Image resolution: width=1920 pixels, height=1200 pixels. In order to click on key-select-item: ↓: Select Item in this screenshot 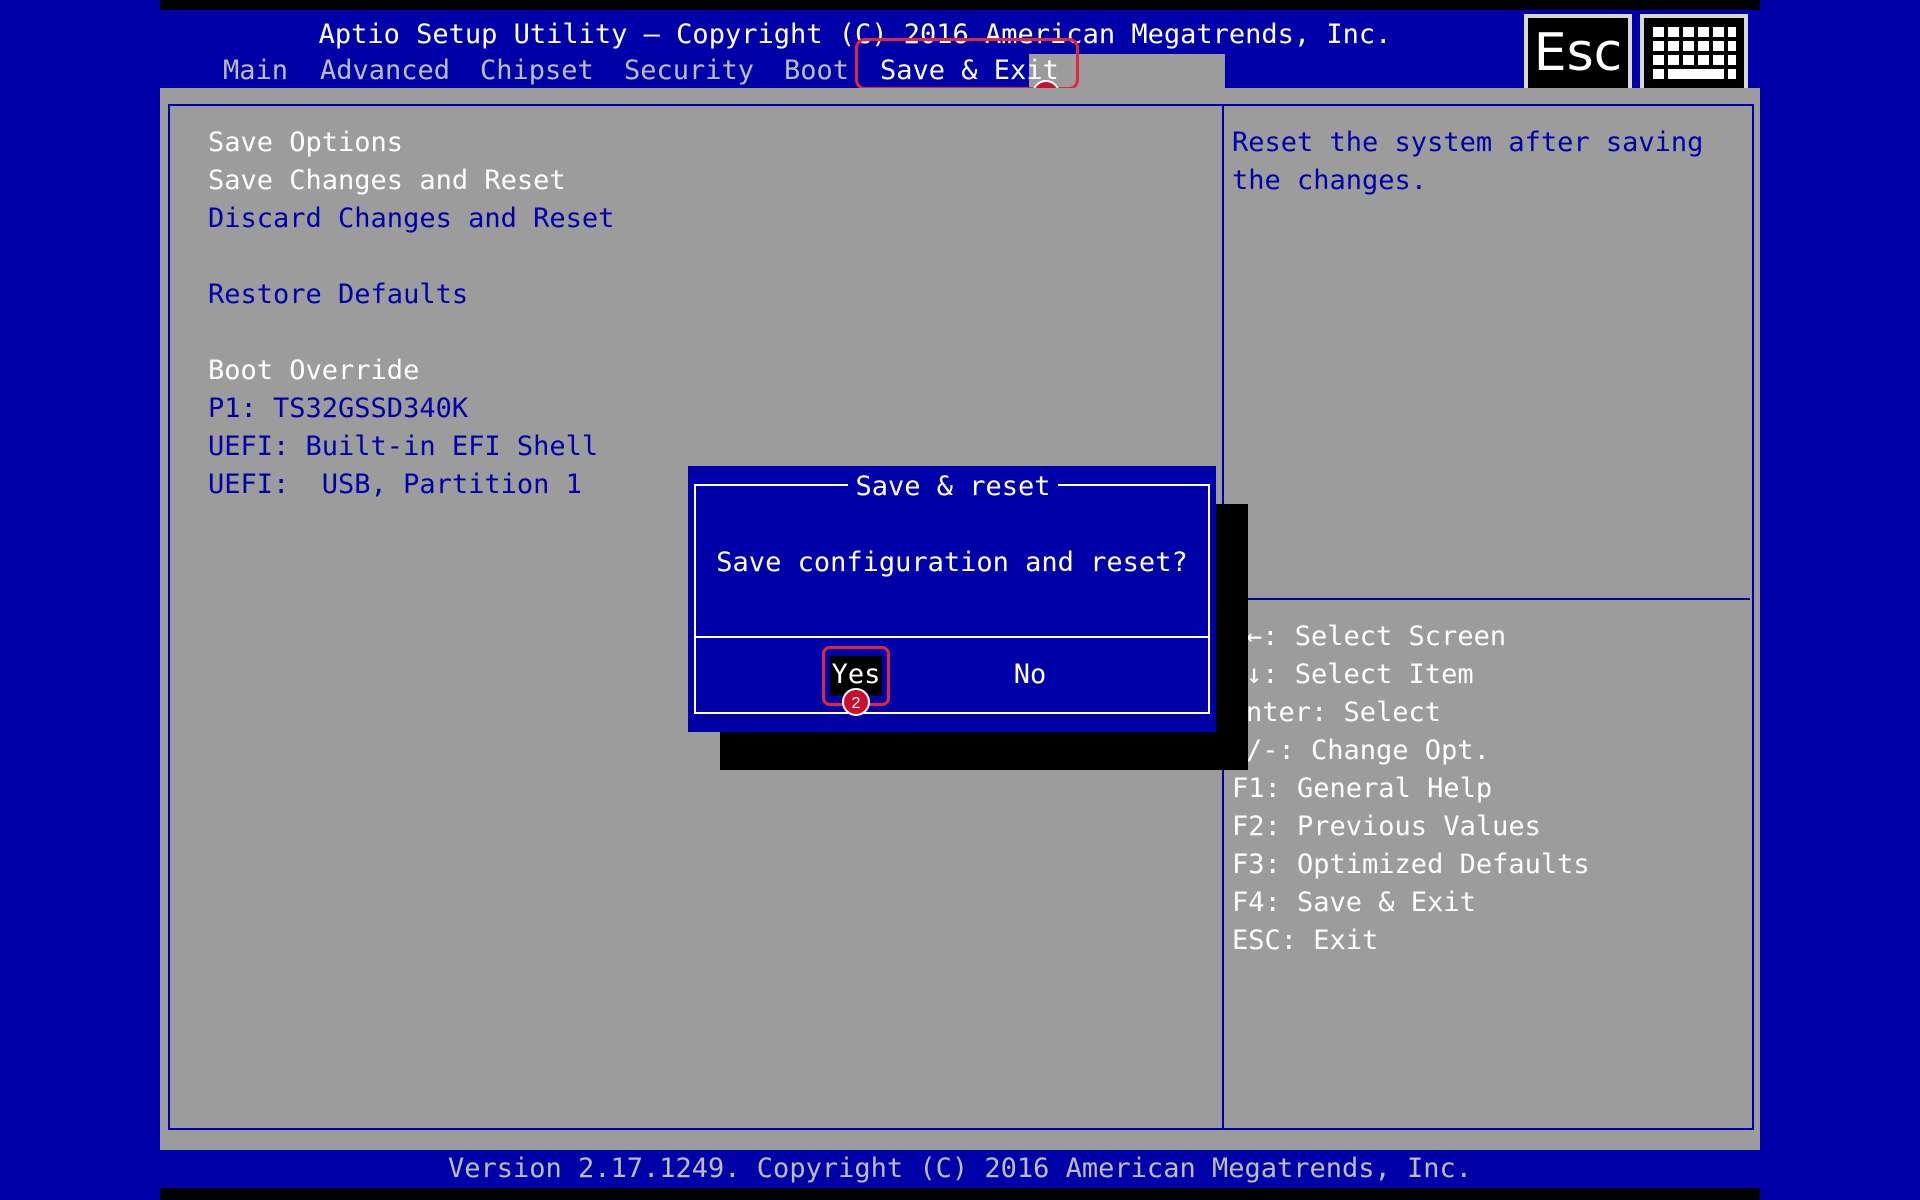, I will do `click(1360, 674)`.